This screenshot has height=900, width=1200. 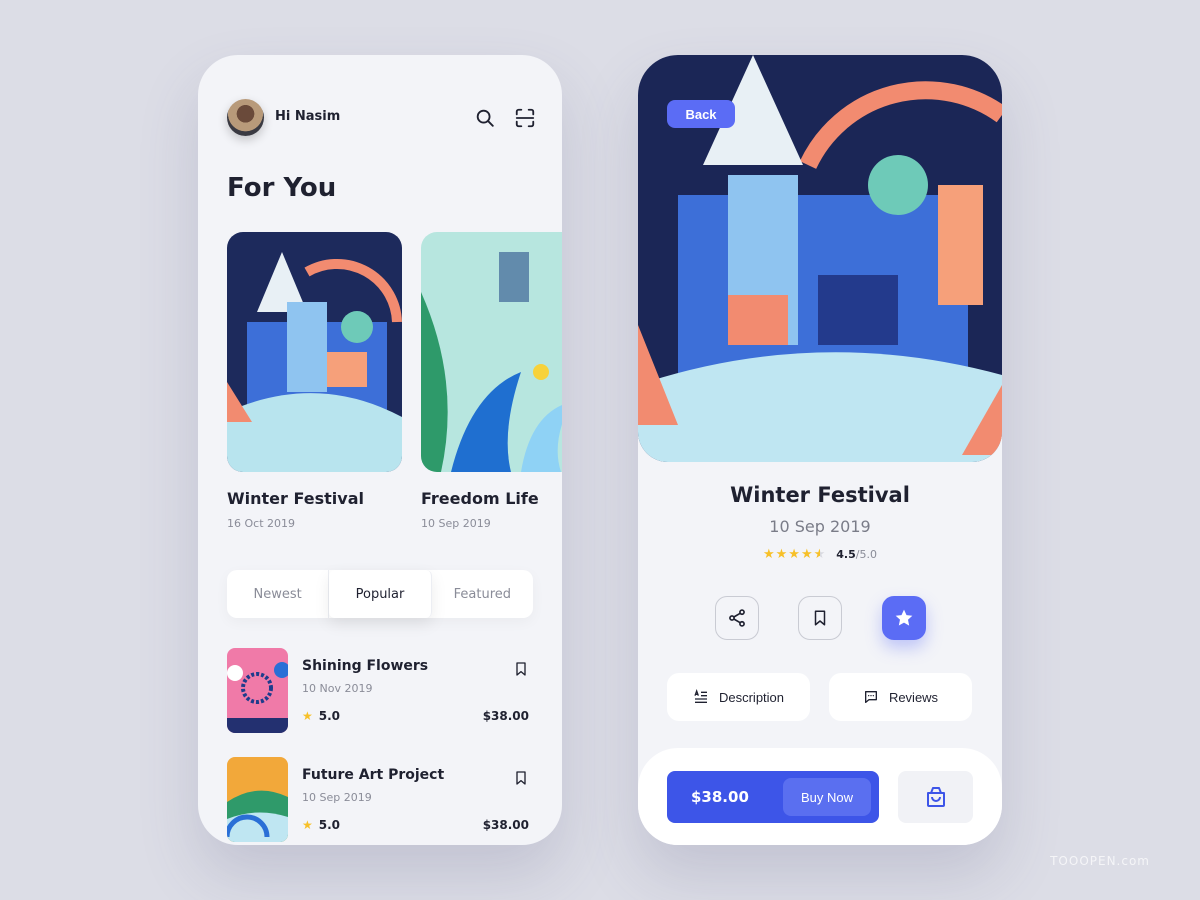 I want to click on description-button: Description, so click(x=738, y=697).